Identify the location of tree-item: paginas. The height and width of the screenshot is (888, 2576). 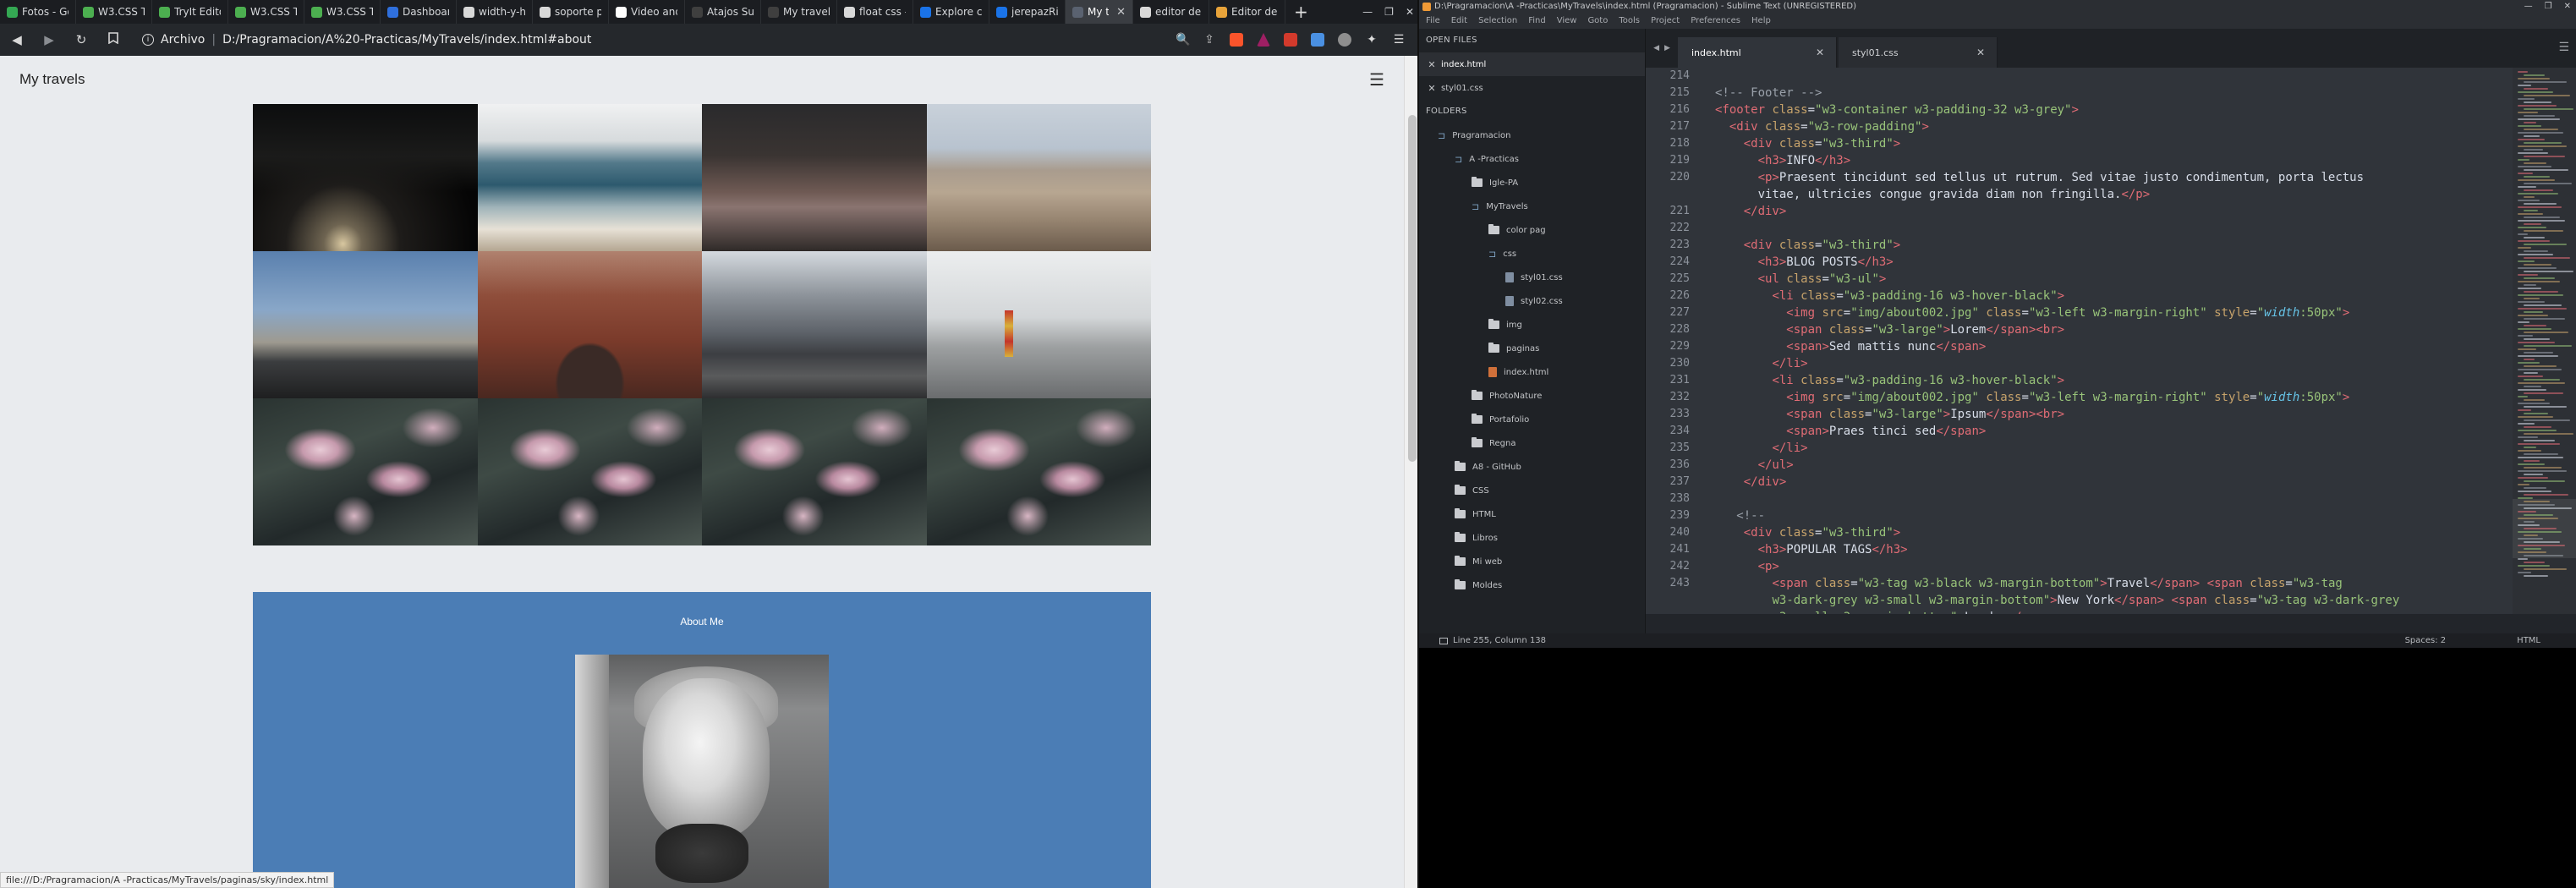
(1532, 348).